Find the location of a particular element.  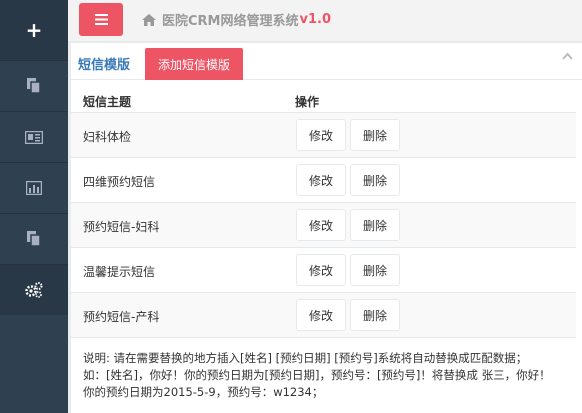

table-row: 温馨提示短信 修改 删除 is located at coordinates (323, 270).